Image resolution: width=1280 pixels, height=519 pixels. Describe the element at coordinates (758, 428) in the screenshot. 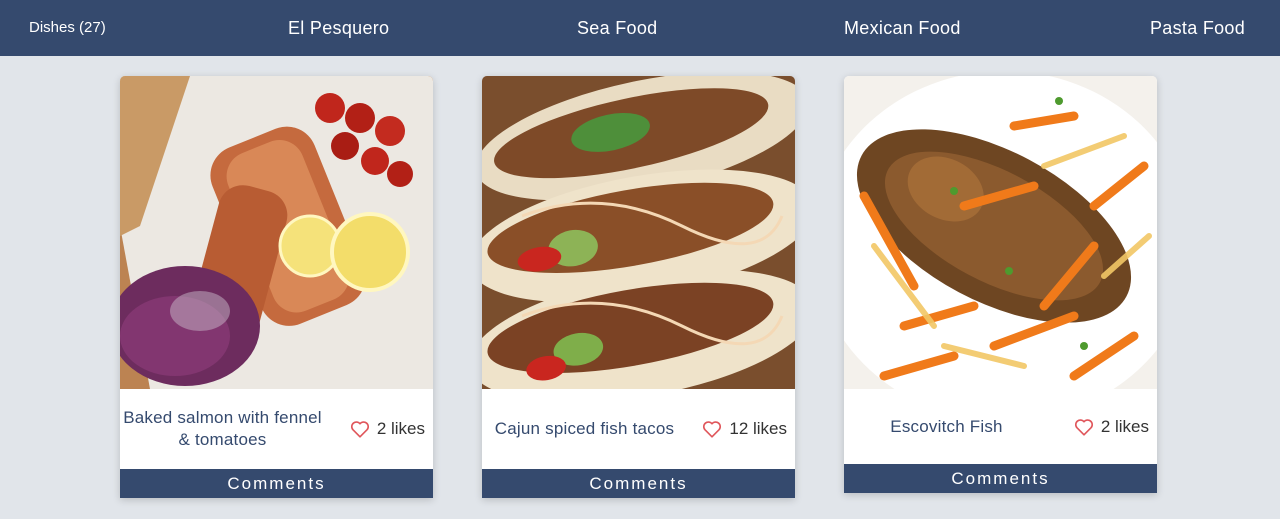

I see `likes-count: 12 likes` at that location.